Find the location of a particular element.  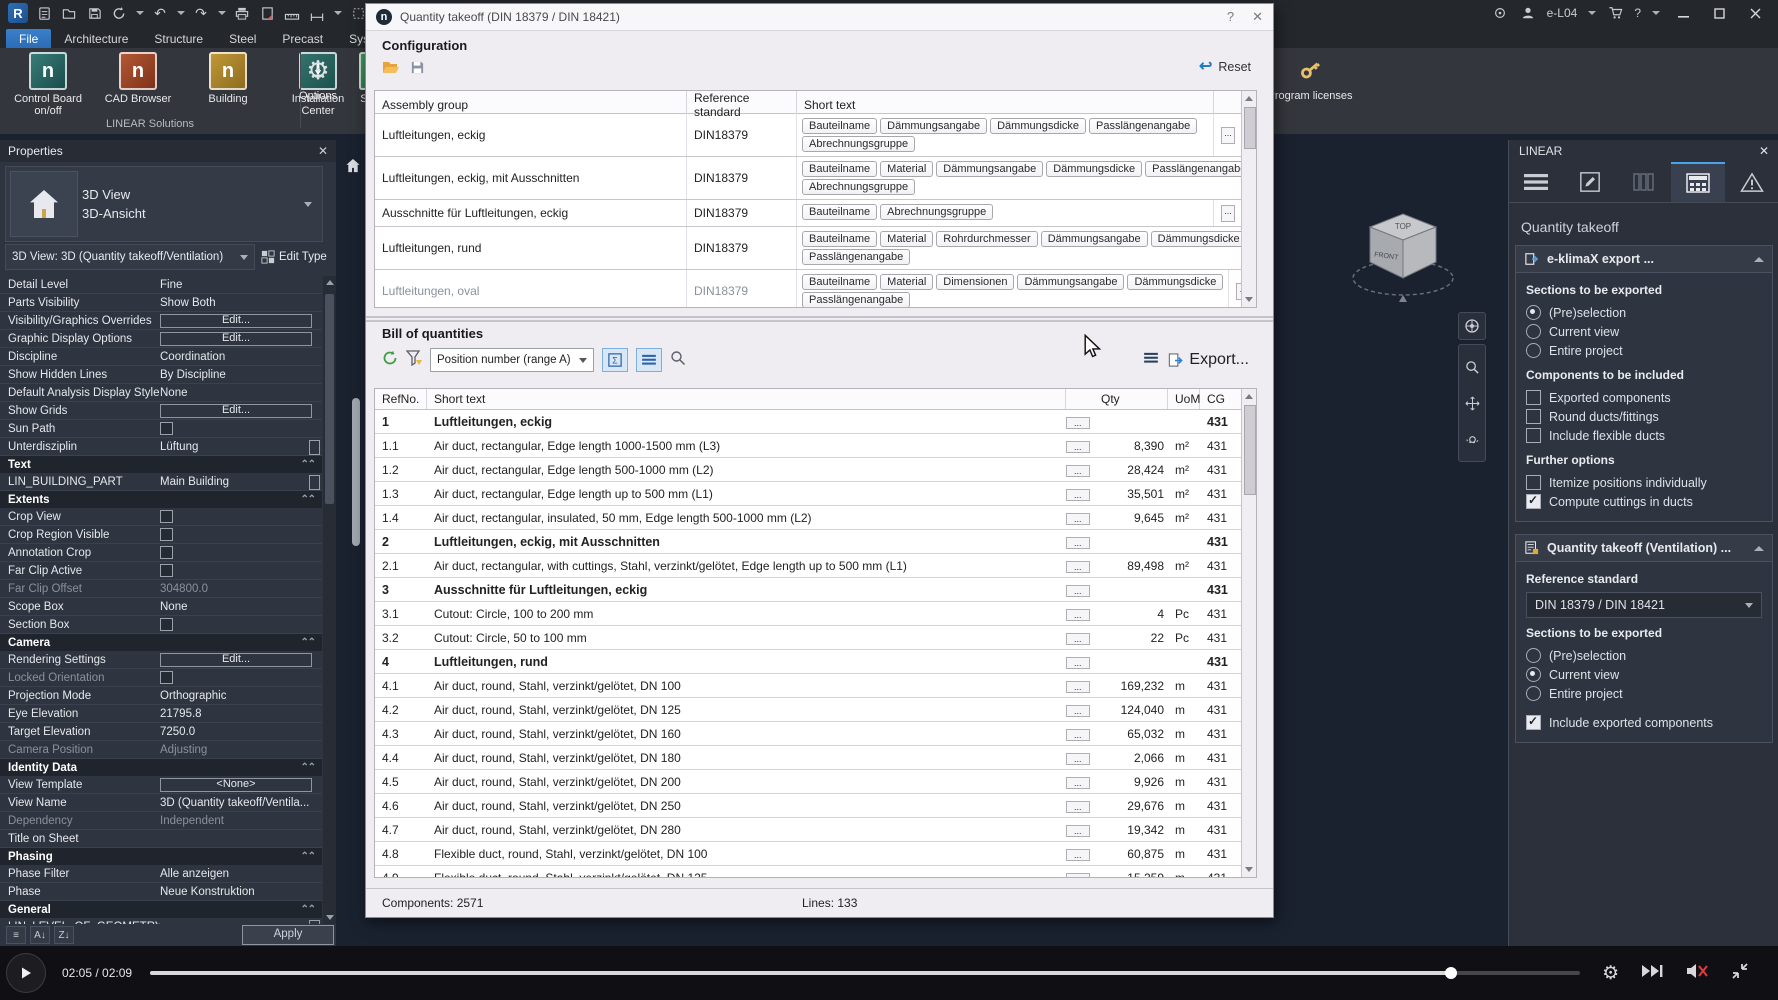

properties-section-header: Camera is located at coordinates (161, 642).